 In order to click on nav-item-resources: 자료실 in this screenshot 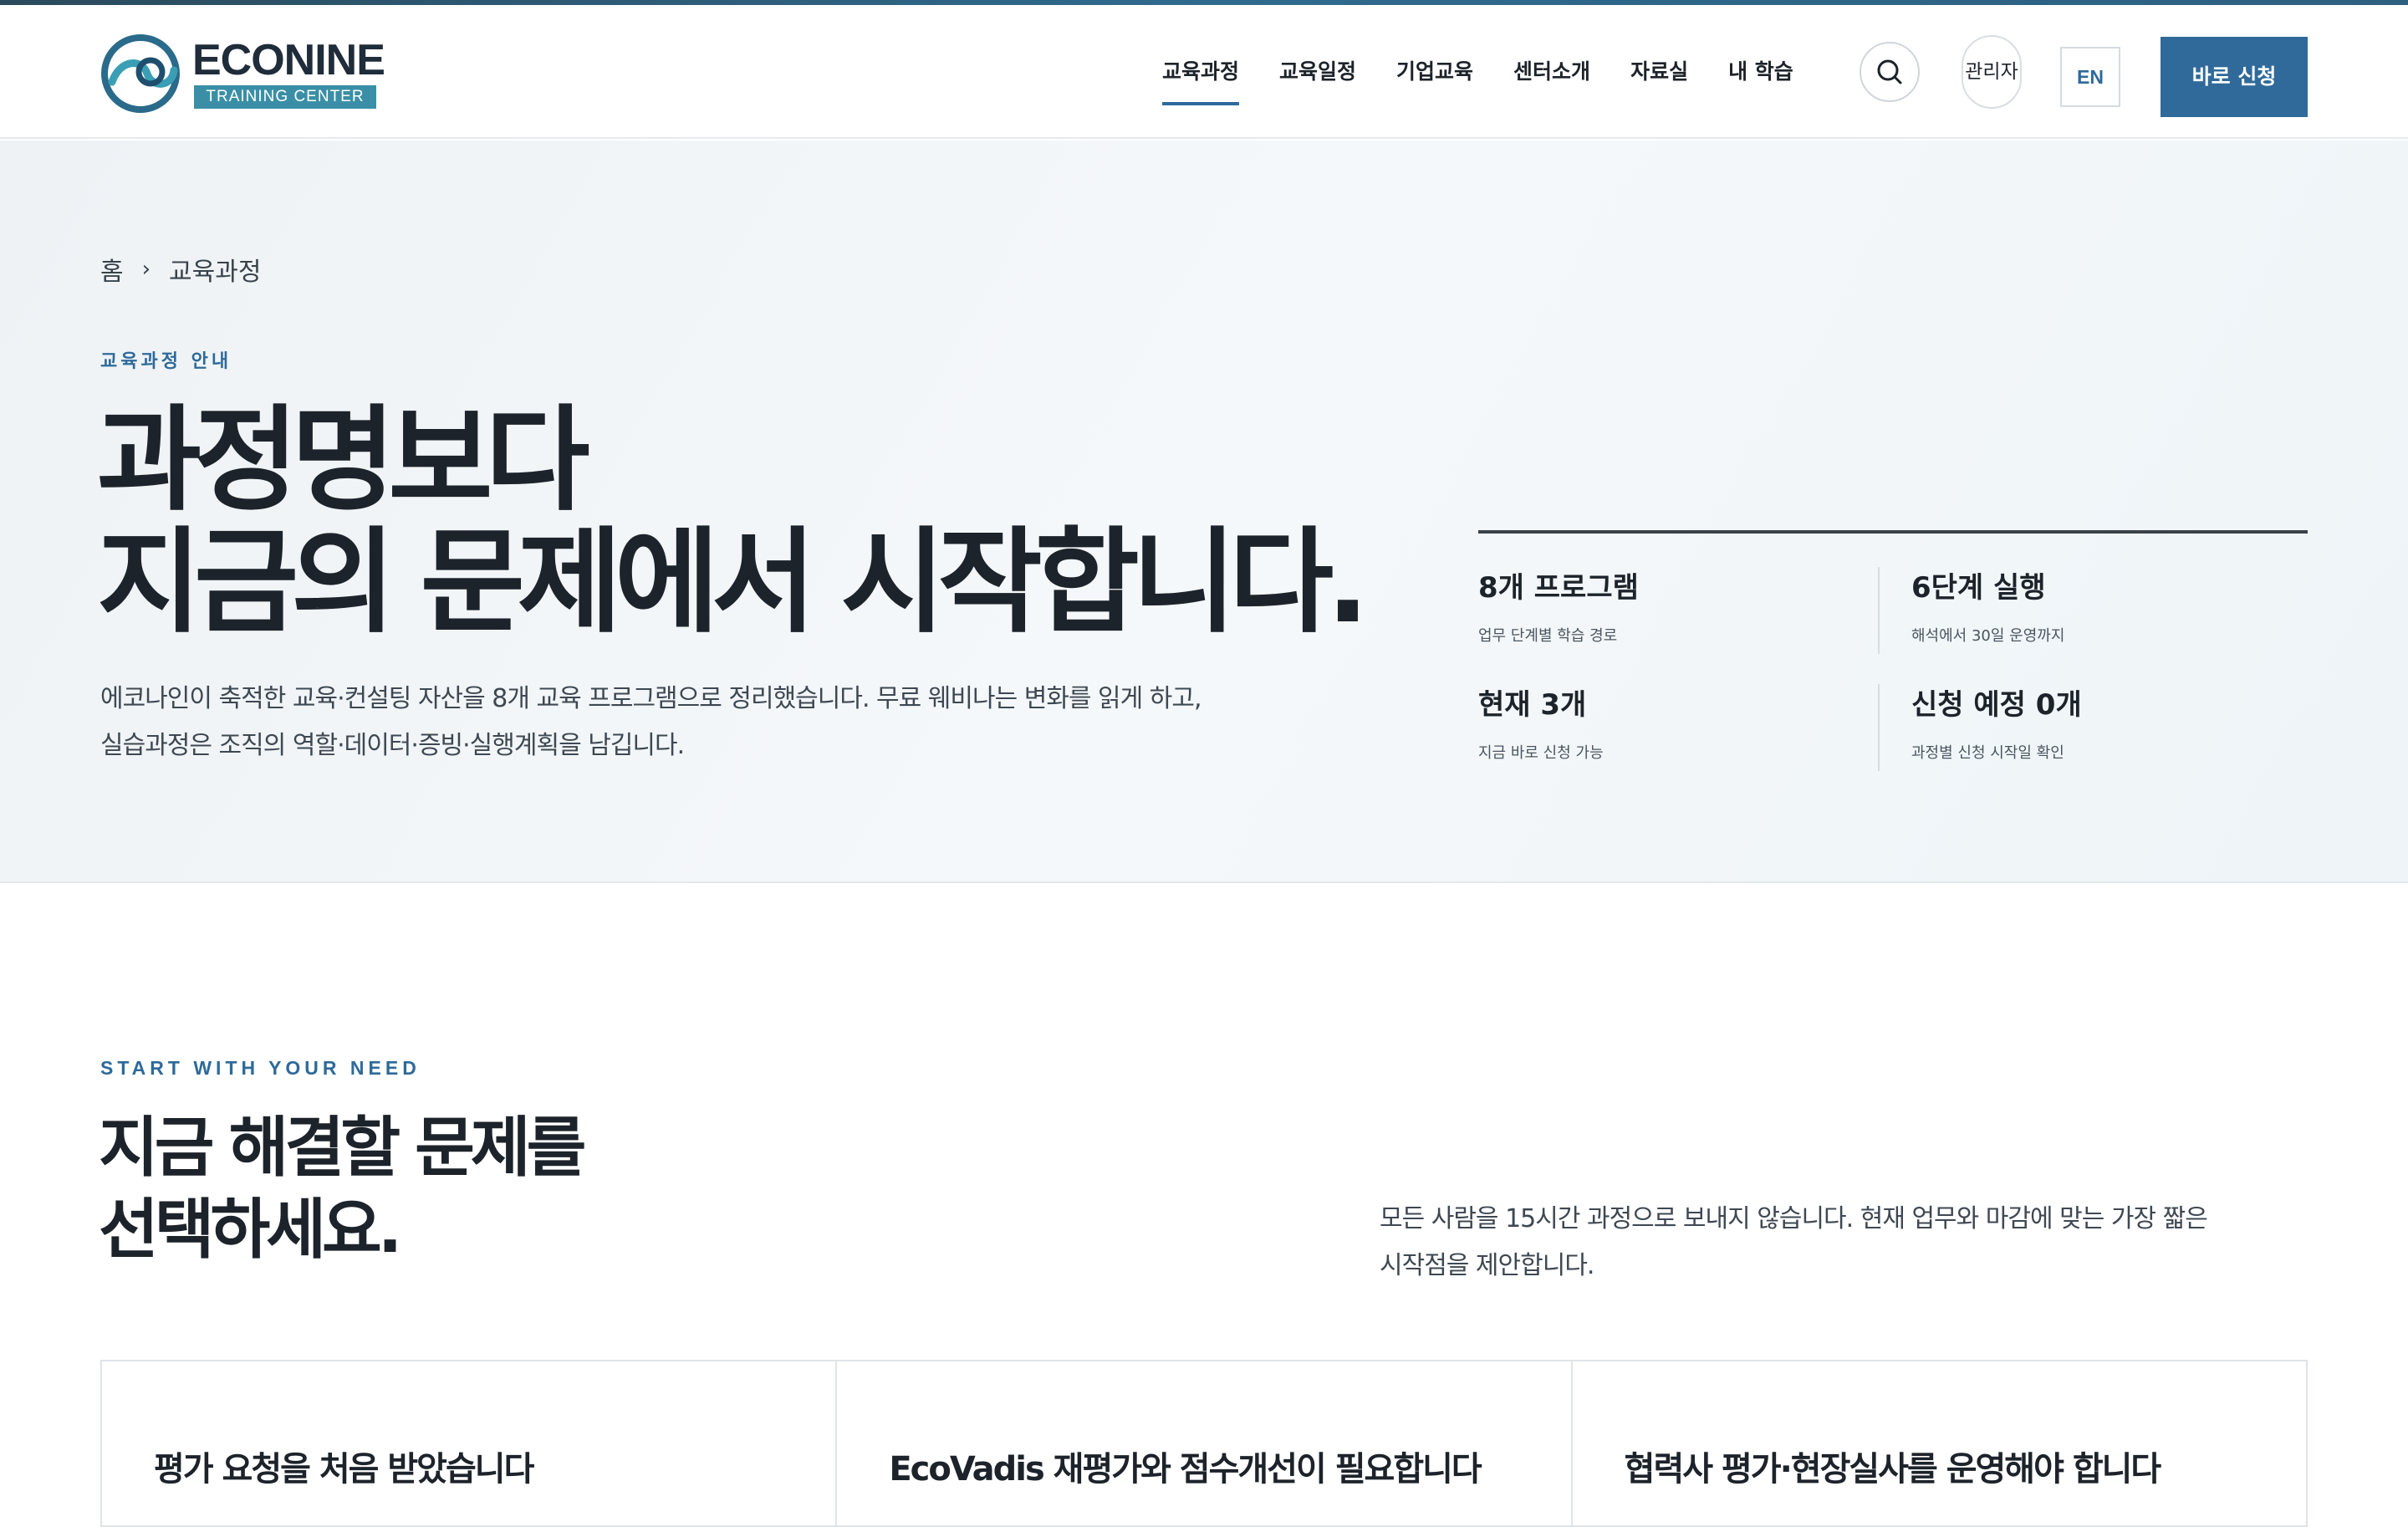, I will do `click(1659, 72)`.